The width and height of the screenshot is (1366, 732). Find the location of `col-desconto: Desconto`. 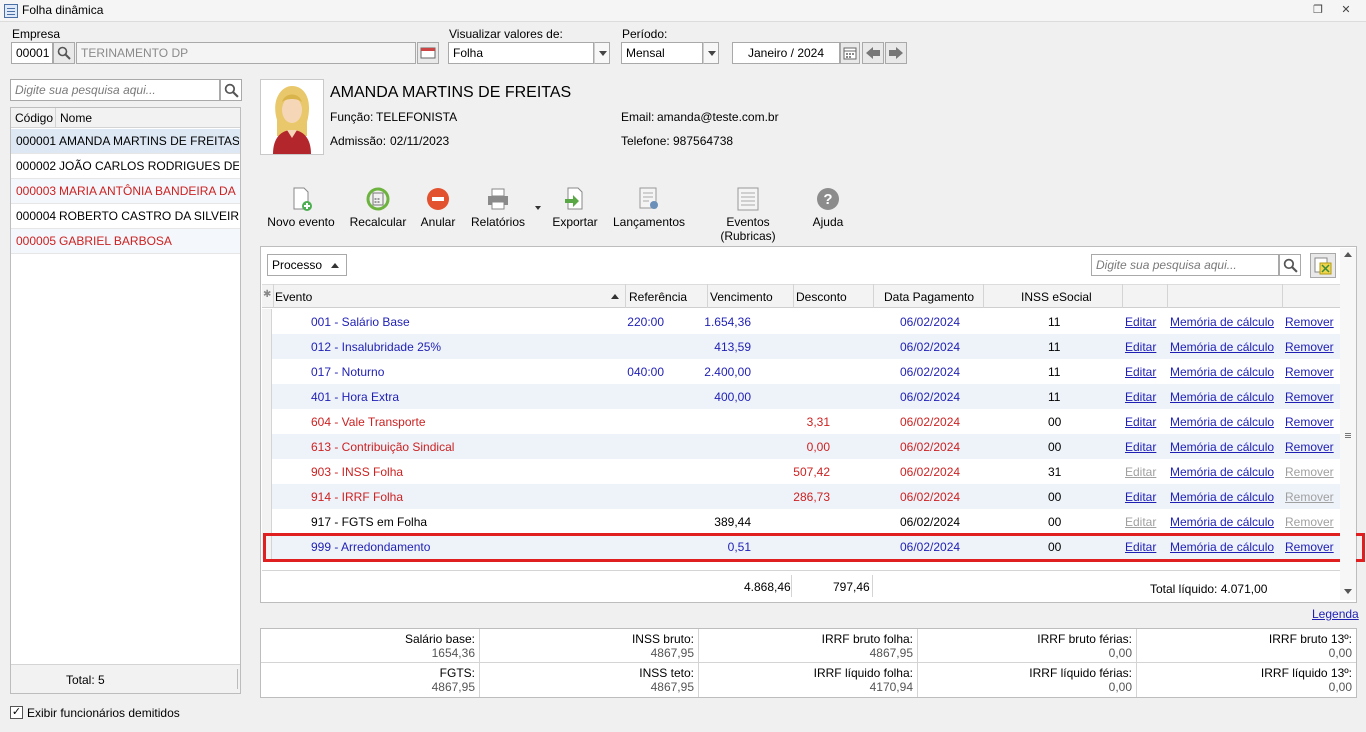

col-desconto: Desconto is located at coordinates (821, 297).